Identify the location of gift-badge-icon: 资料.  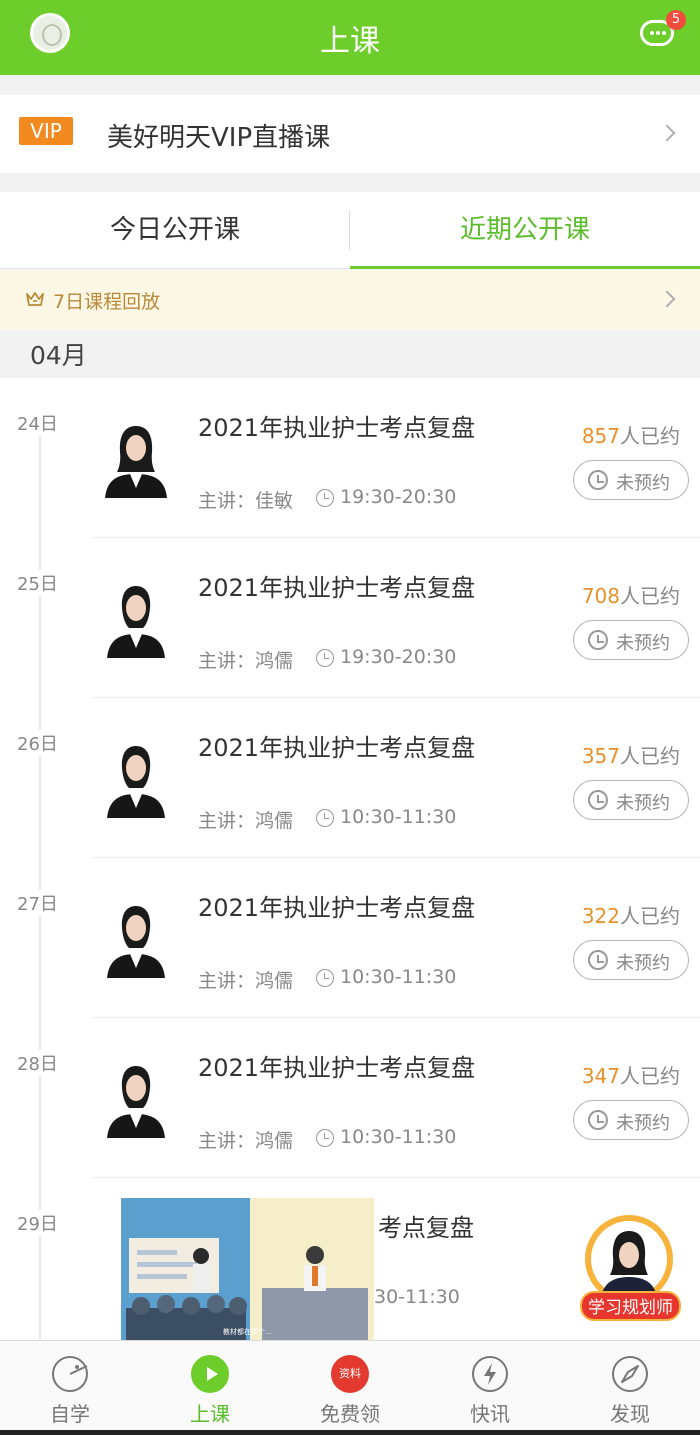
(350, 1374).